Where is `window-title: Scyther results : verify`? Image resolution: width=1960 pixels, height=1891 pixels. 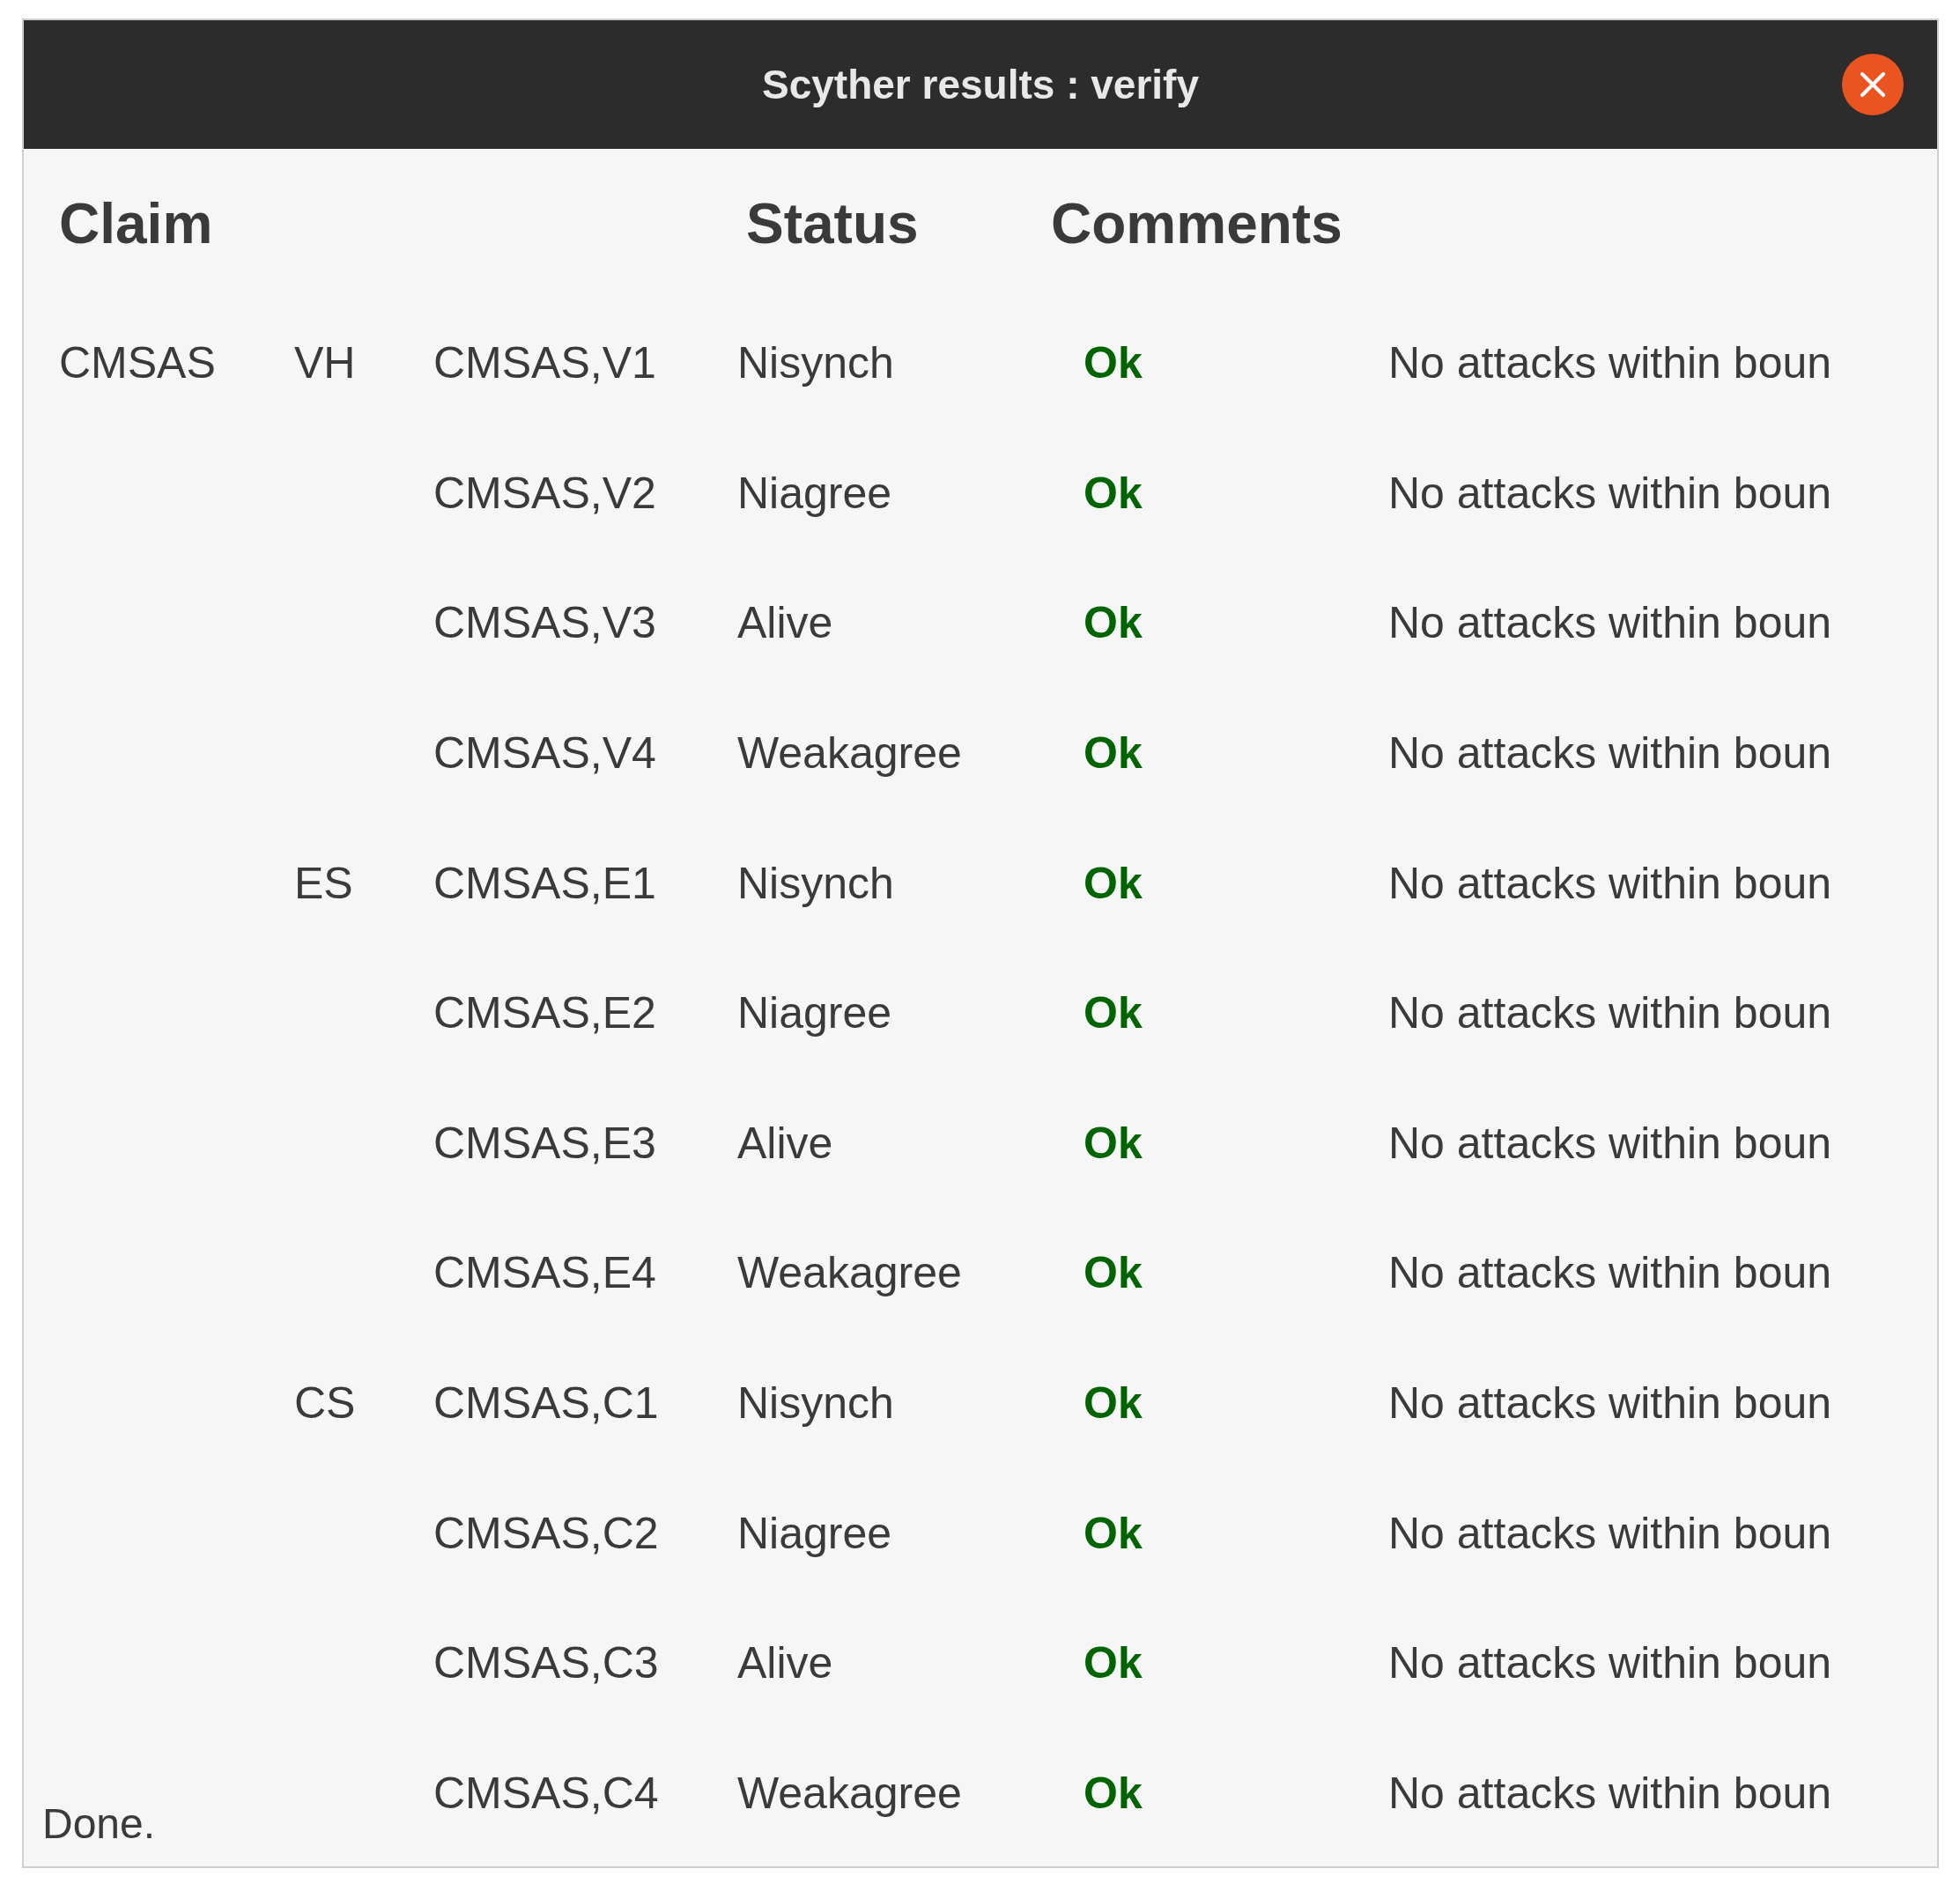
window-title: Scyther results : verify is located at coordinates (980, 84).